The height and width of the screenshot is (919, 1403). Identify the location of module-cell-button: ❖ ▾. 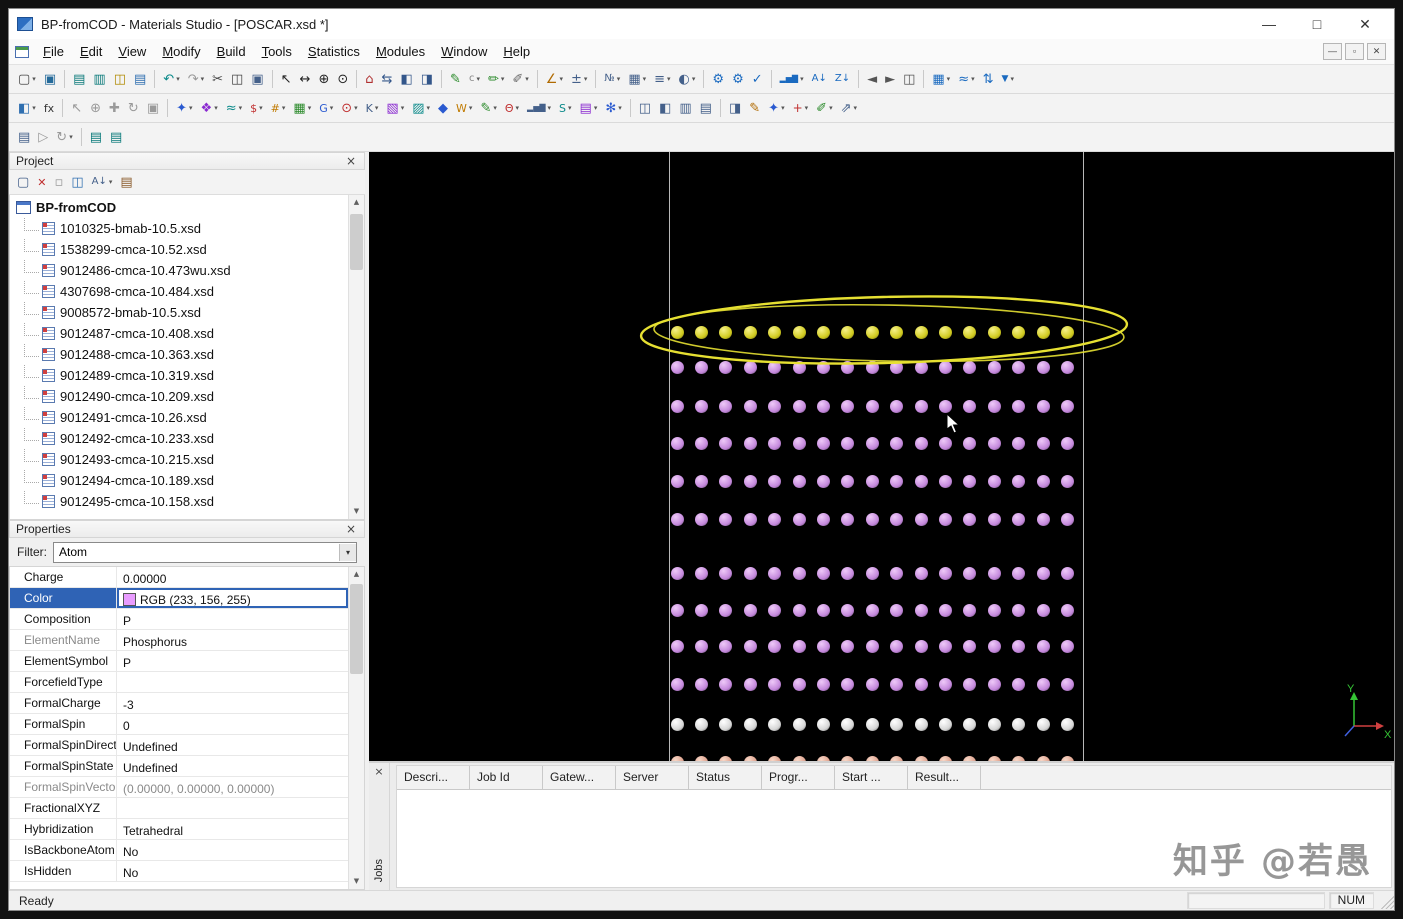
(209, 108).